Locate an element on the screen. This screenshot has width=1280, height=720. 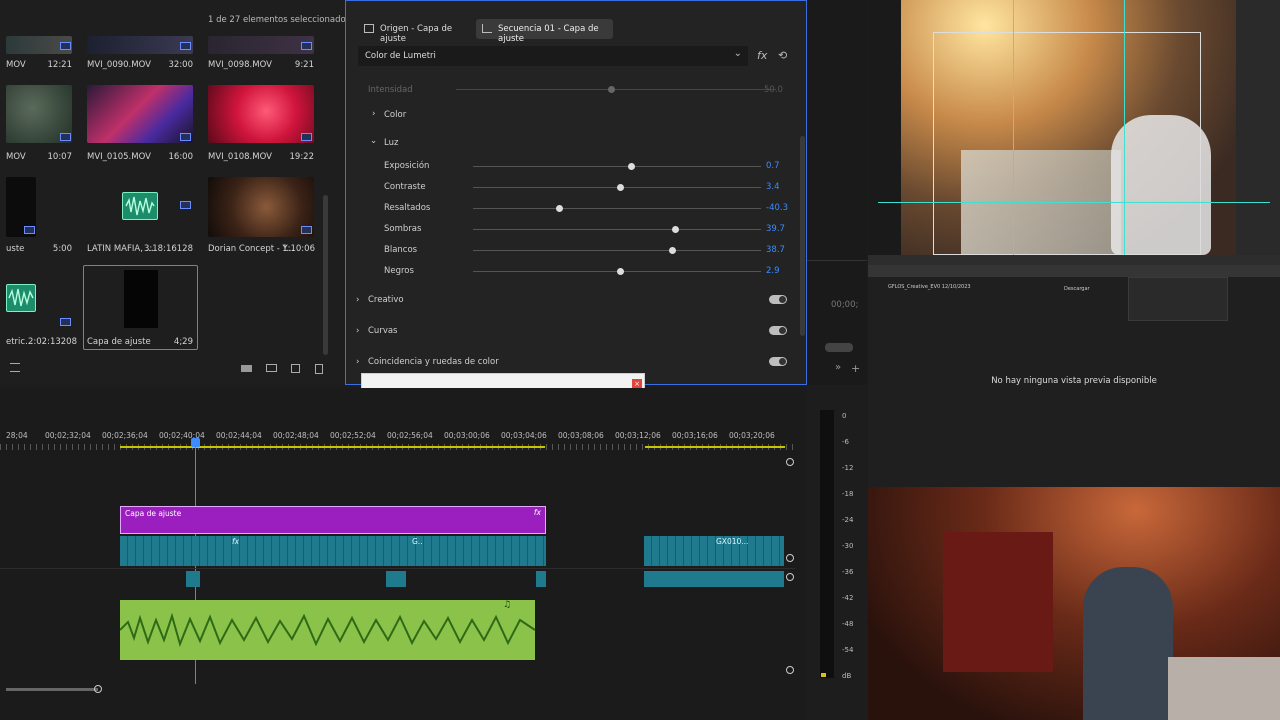
forward-icon: » is located at coordinates (838, 367).